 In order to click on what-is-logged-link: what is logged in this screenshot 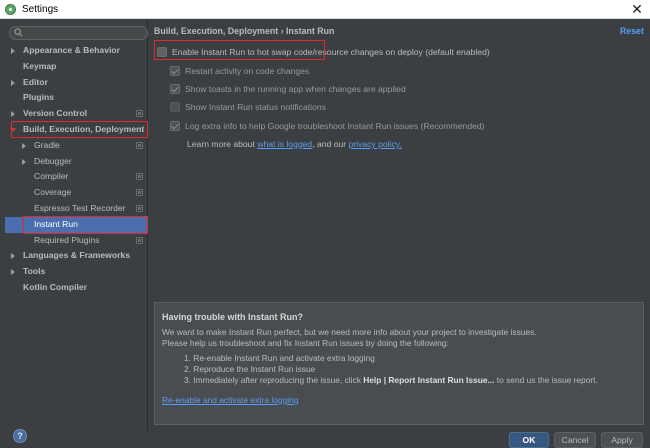, I will do `click(284, 144)`.